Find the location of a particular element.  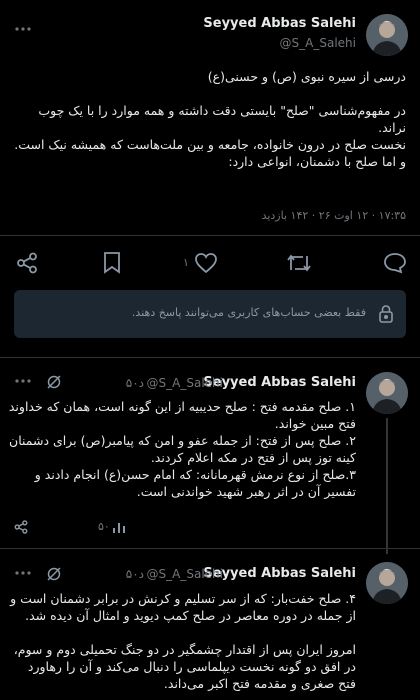

bookmark-icon is located at coordinates (112, 263).